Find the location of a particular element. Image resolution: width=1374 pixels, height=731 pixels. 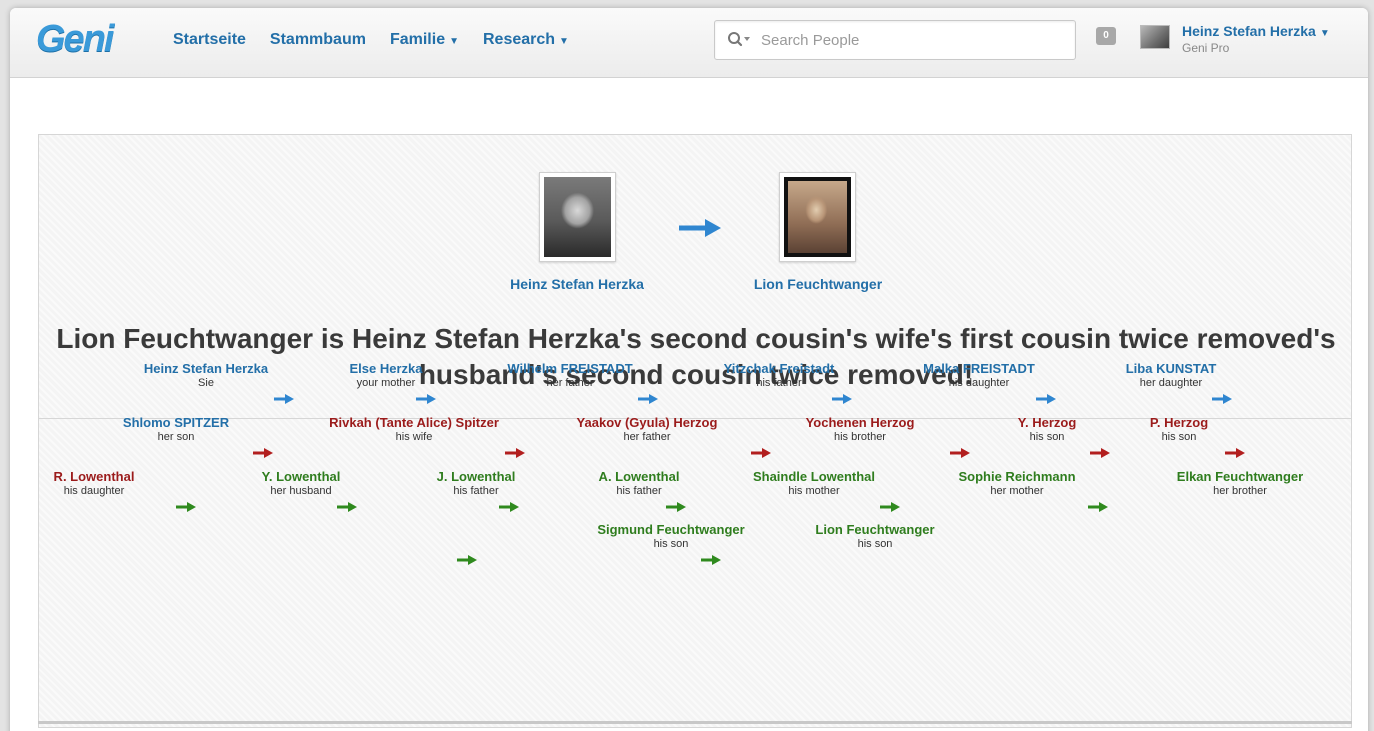

nav-startseite-label: Startseite is located at coordinates (209, 39).